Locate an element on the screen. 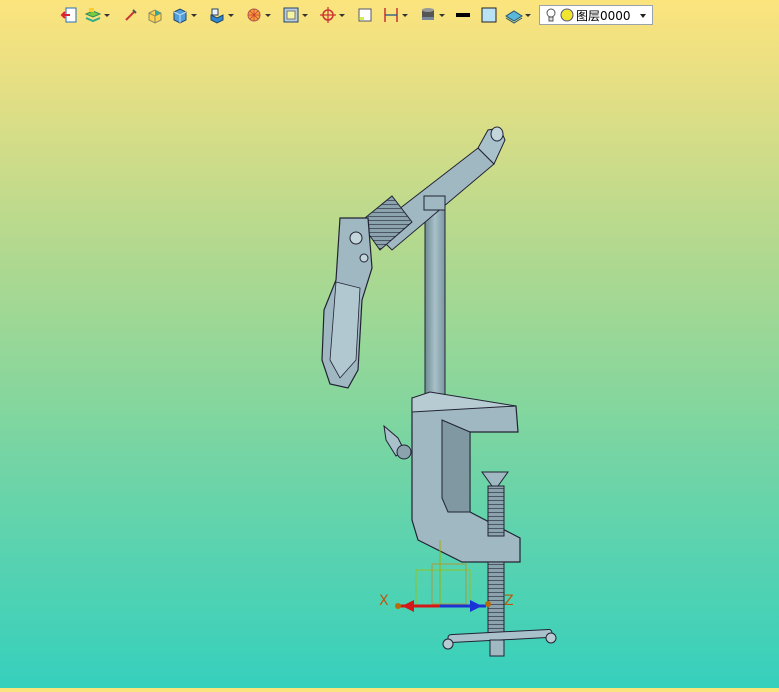 Image resolution: width=779 pixels, height=692 pixels. toolbar: 图层0000 is located at coordinates (389, 15).